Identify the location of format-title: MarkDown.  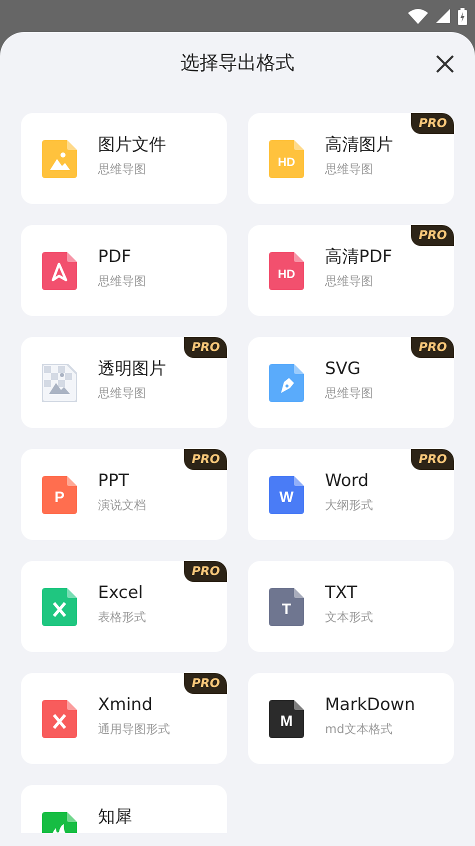
(370, 705).